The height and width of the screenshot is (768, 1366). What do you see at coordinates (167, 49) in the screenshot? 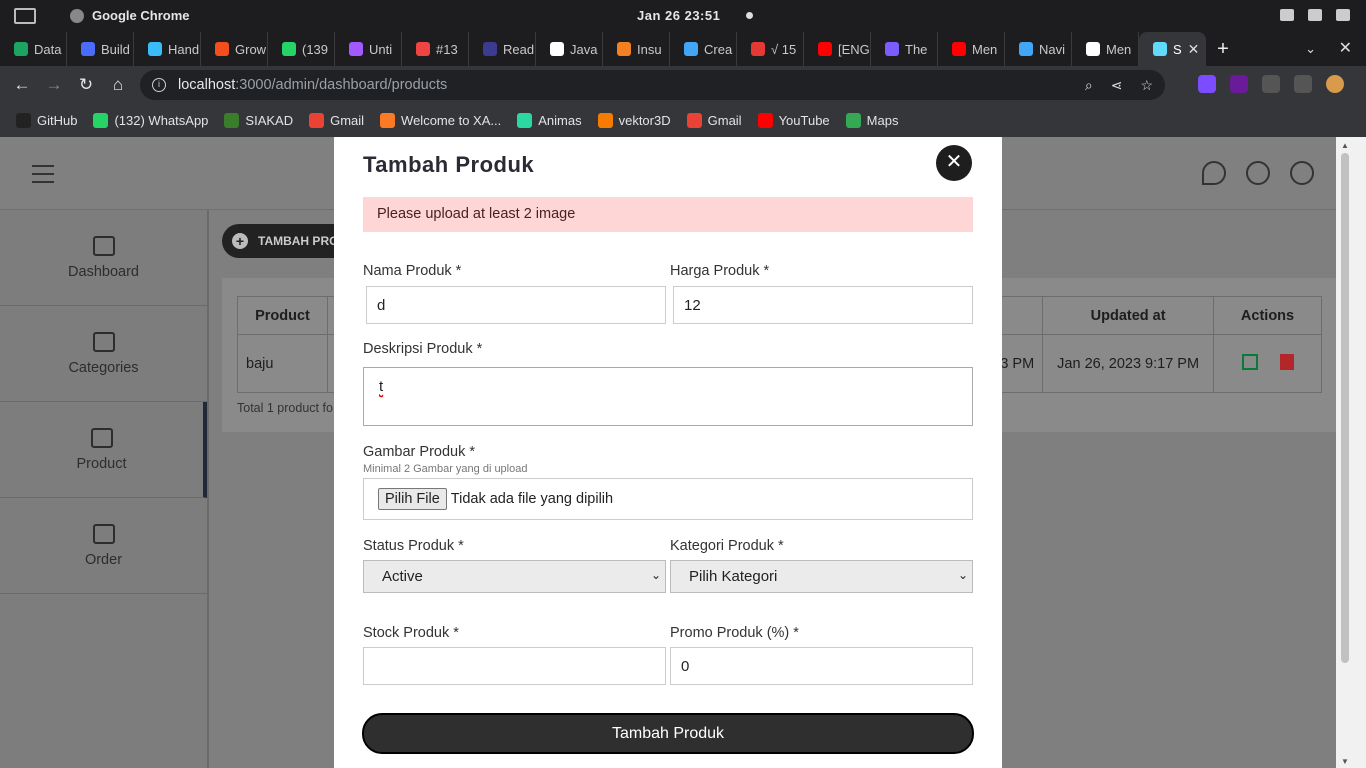
I see `browser-tab: Hand` at bounding box center [167, 49].